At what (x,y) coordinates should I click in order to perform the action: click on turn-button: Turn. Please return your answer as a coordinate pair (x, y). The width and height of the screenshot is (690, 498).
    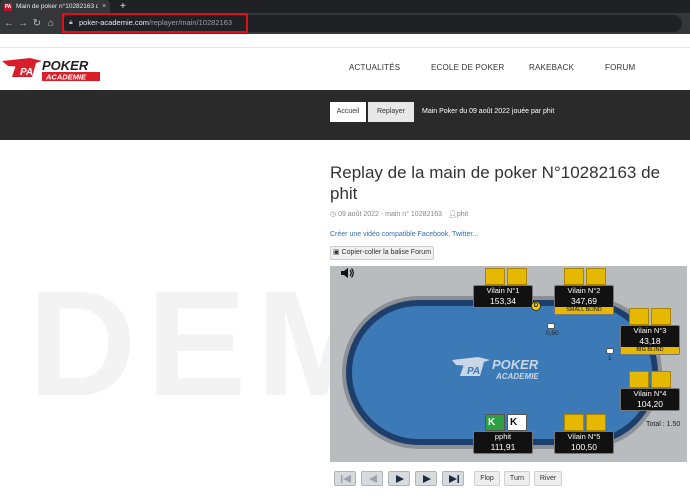
    Looking at the image, I should click on (517, 478).